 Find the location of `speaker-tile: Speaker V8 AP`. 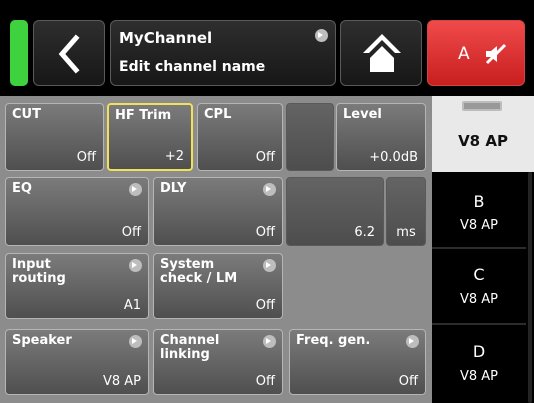

speaker-tile: Speaker V8 AP is located at coordinates (77, 362).